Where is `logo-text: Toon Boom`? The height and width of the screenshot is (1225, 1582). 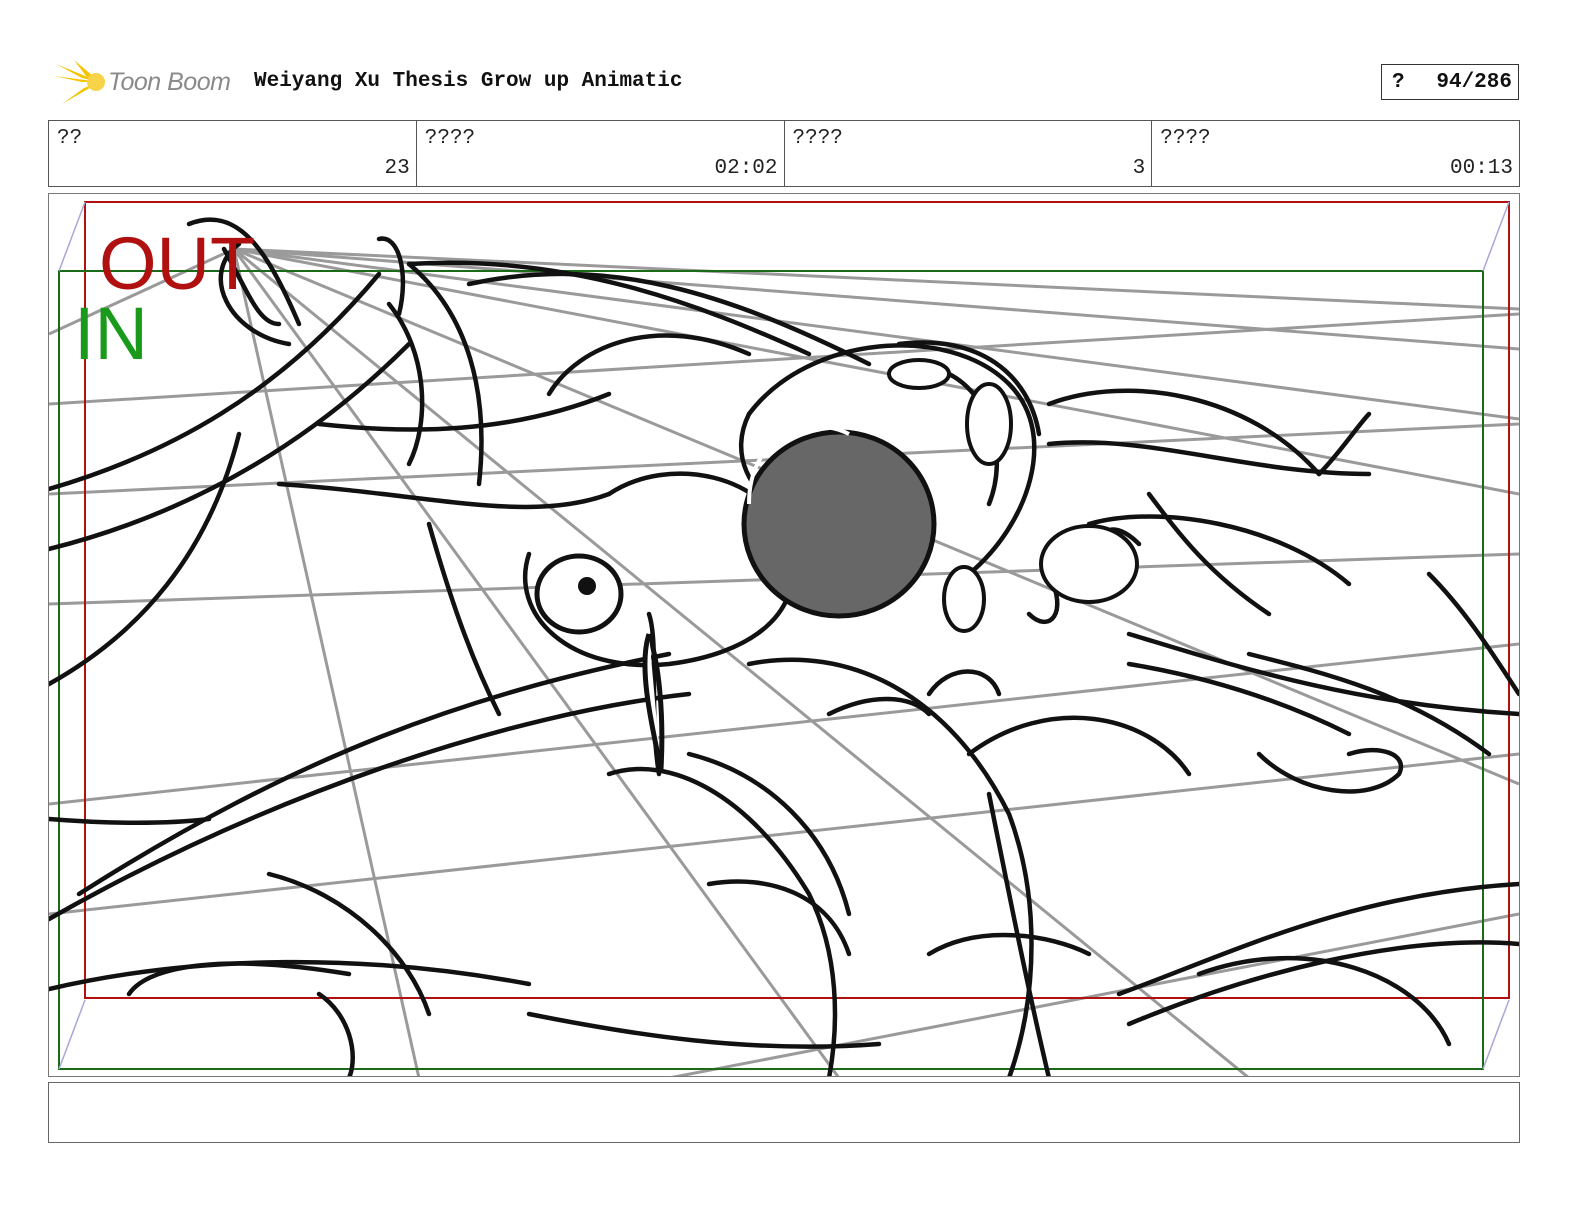 logo-text: Toon Boom is located at coordinates (169, 82).